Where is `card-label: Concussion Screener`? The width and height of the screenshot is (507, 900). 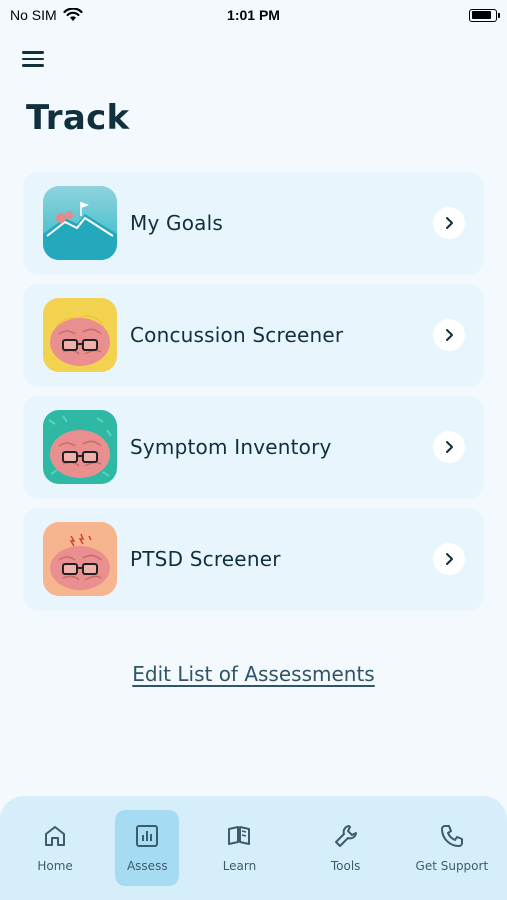 card-label: Concussion Screener is located at coordinates (237, 334).